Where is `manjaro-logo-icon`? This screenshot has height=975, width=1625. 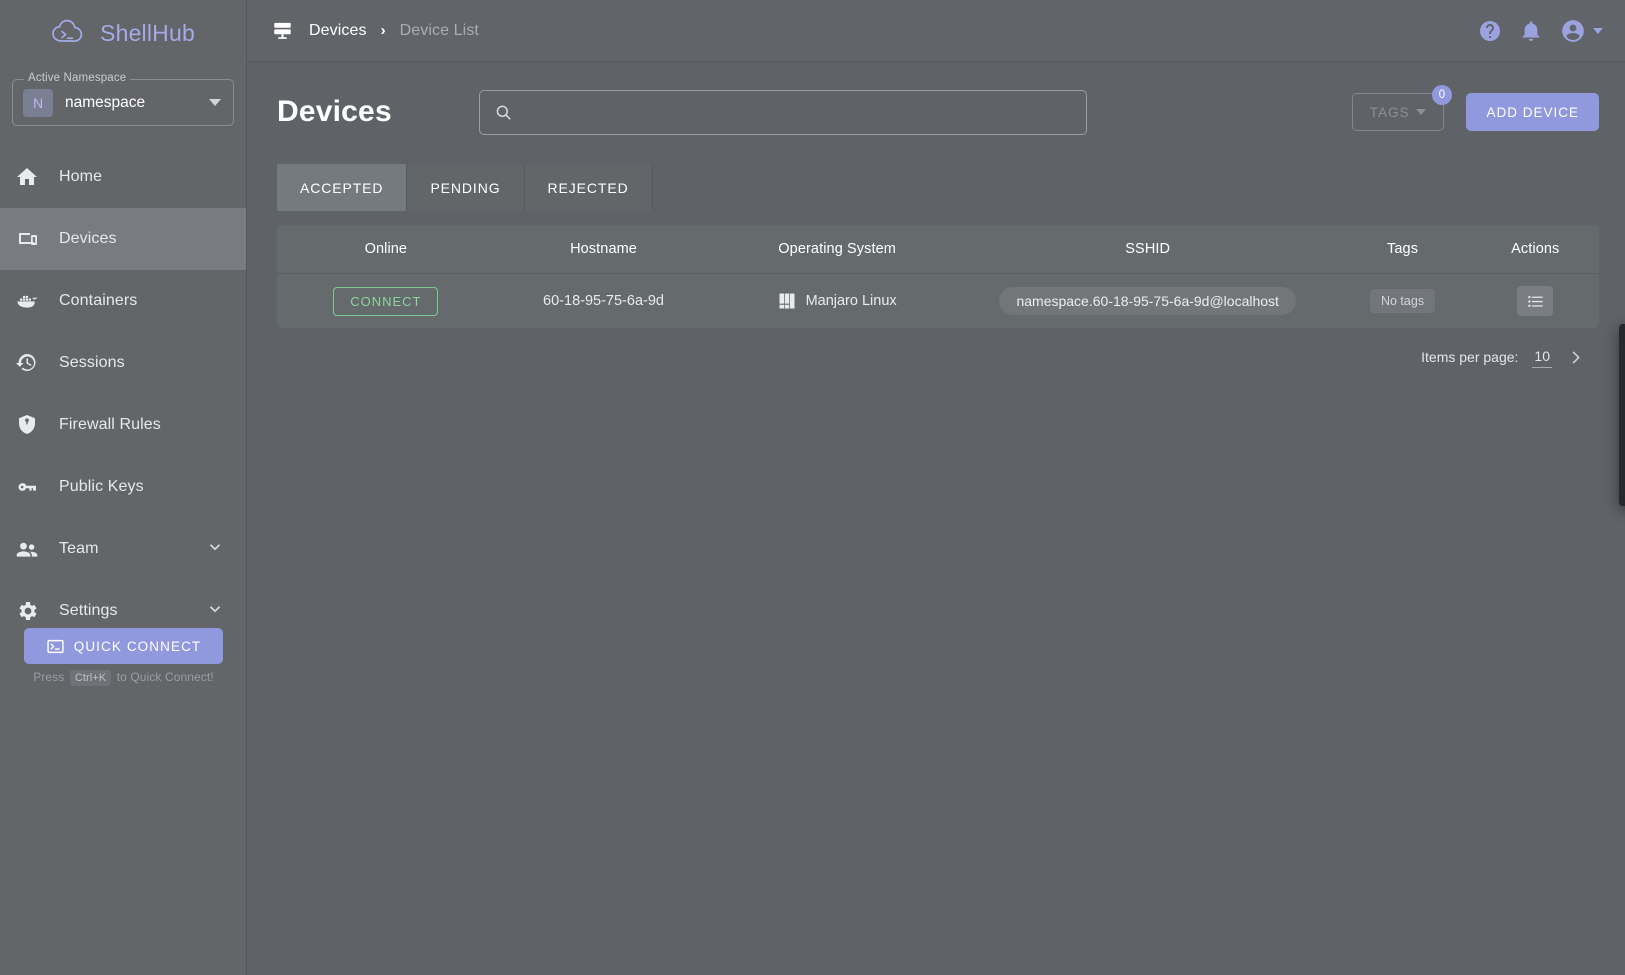
manjaro-logo-icon is located at coordinates (787, 301).